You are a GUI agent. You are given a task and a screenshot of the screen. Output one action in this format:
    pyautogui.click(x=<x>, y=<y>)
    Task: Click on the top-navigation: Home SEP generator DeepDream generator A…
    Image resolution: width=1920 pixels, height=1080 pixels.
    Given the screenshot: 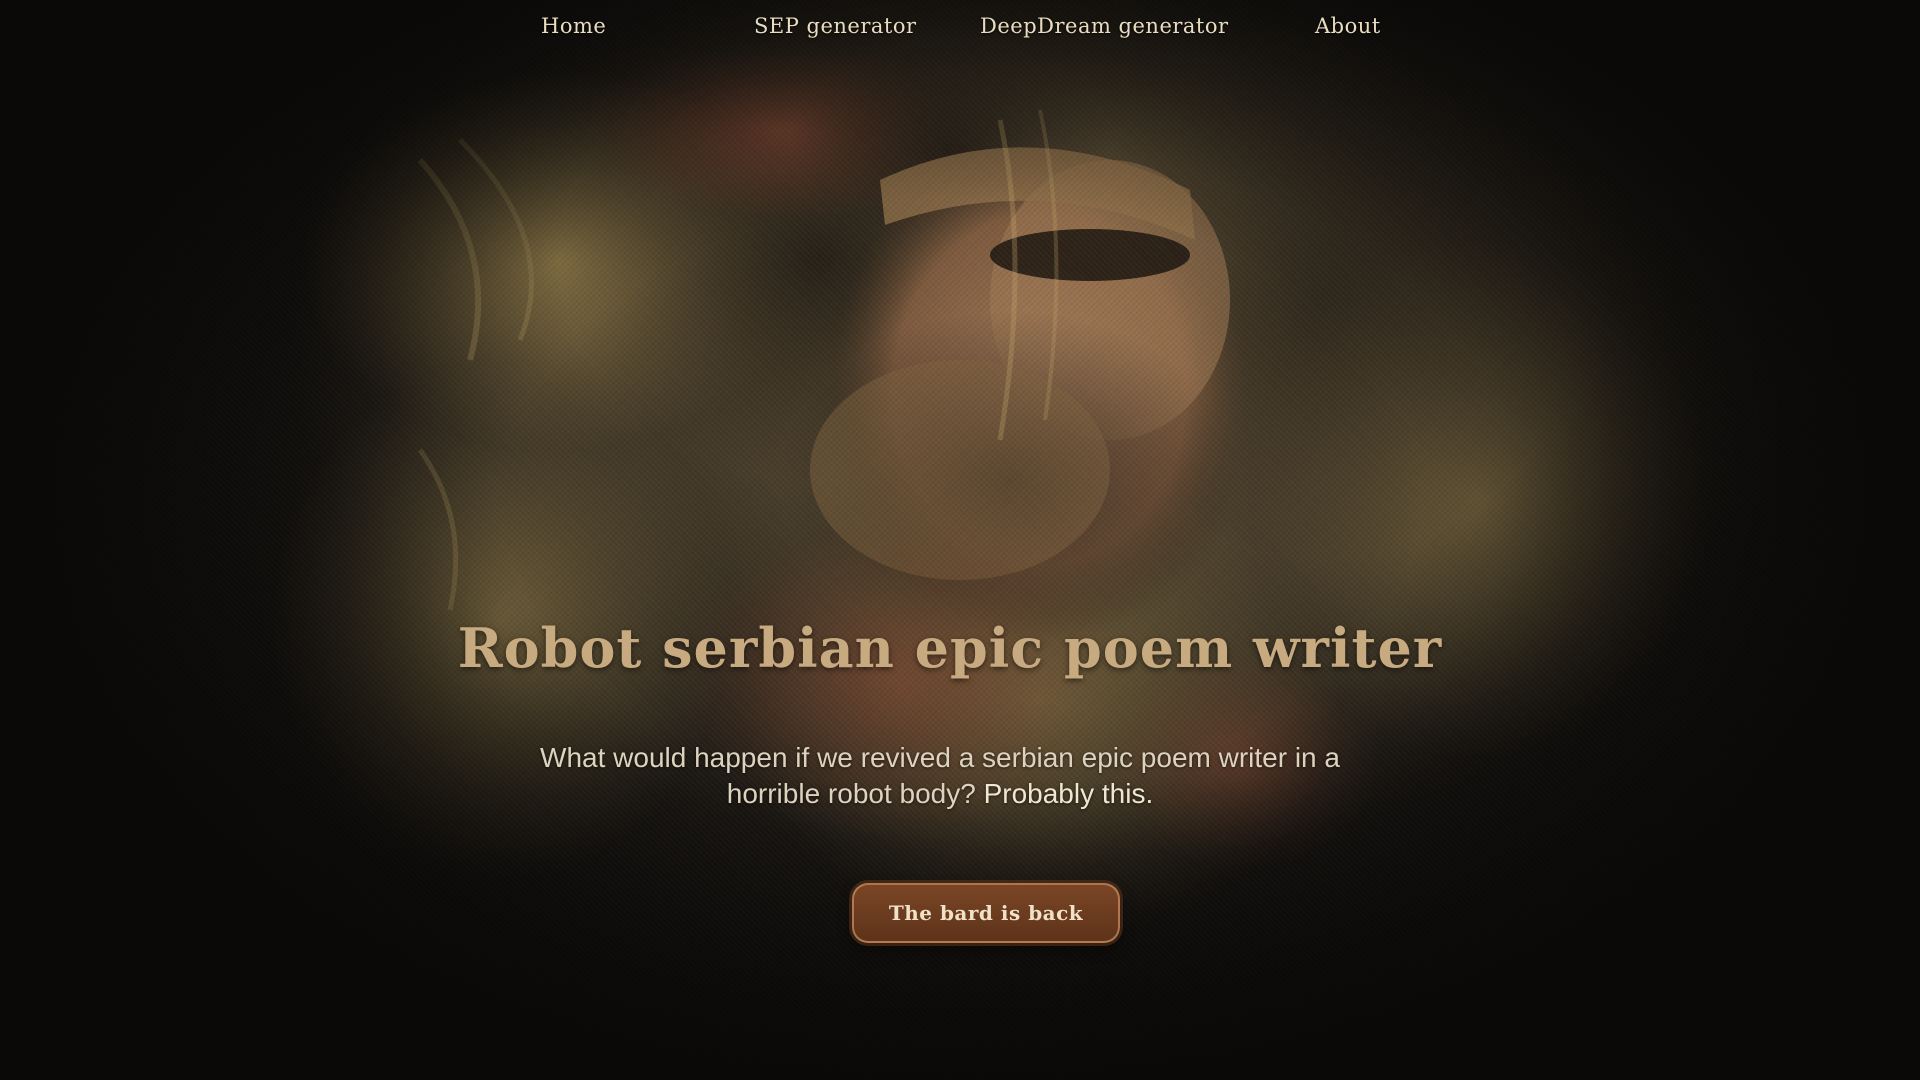 What is the action you would take?
    pyautogui.click(x=960, y=30)
    